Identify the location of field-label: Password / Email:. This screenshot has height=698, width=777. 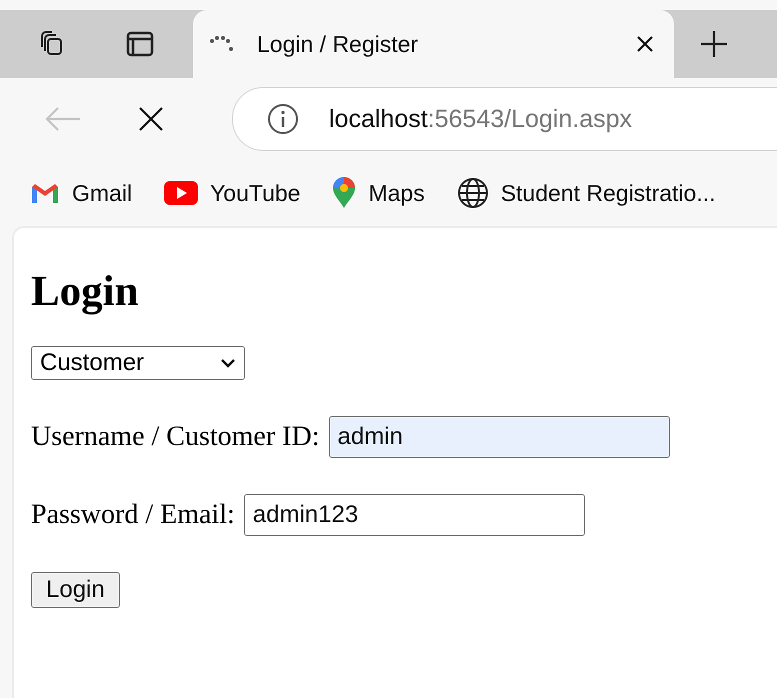
(133, 514).